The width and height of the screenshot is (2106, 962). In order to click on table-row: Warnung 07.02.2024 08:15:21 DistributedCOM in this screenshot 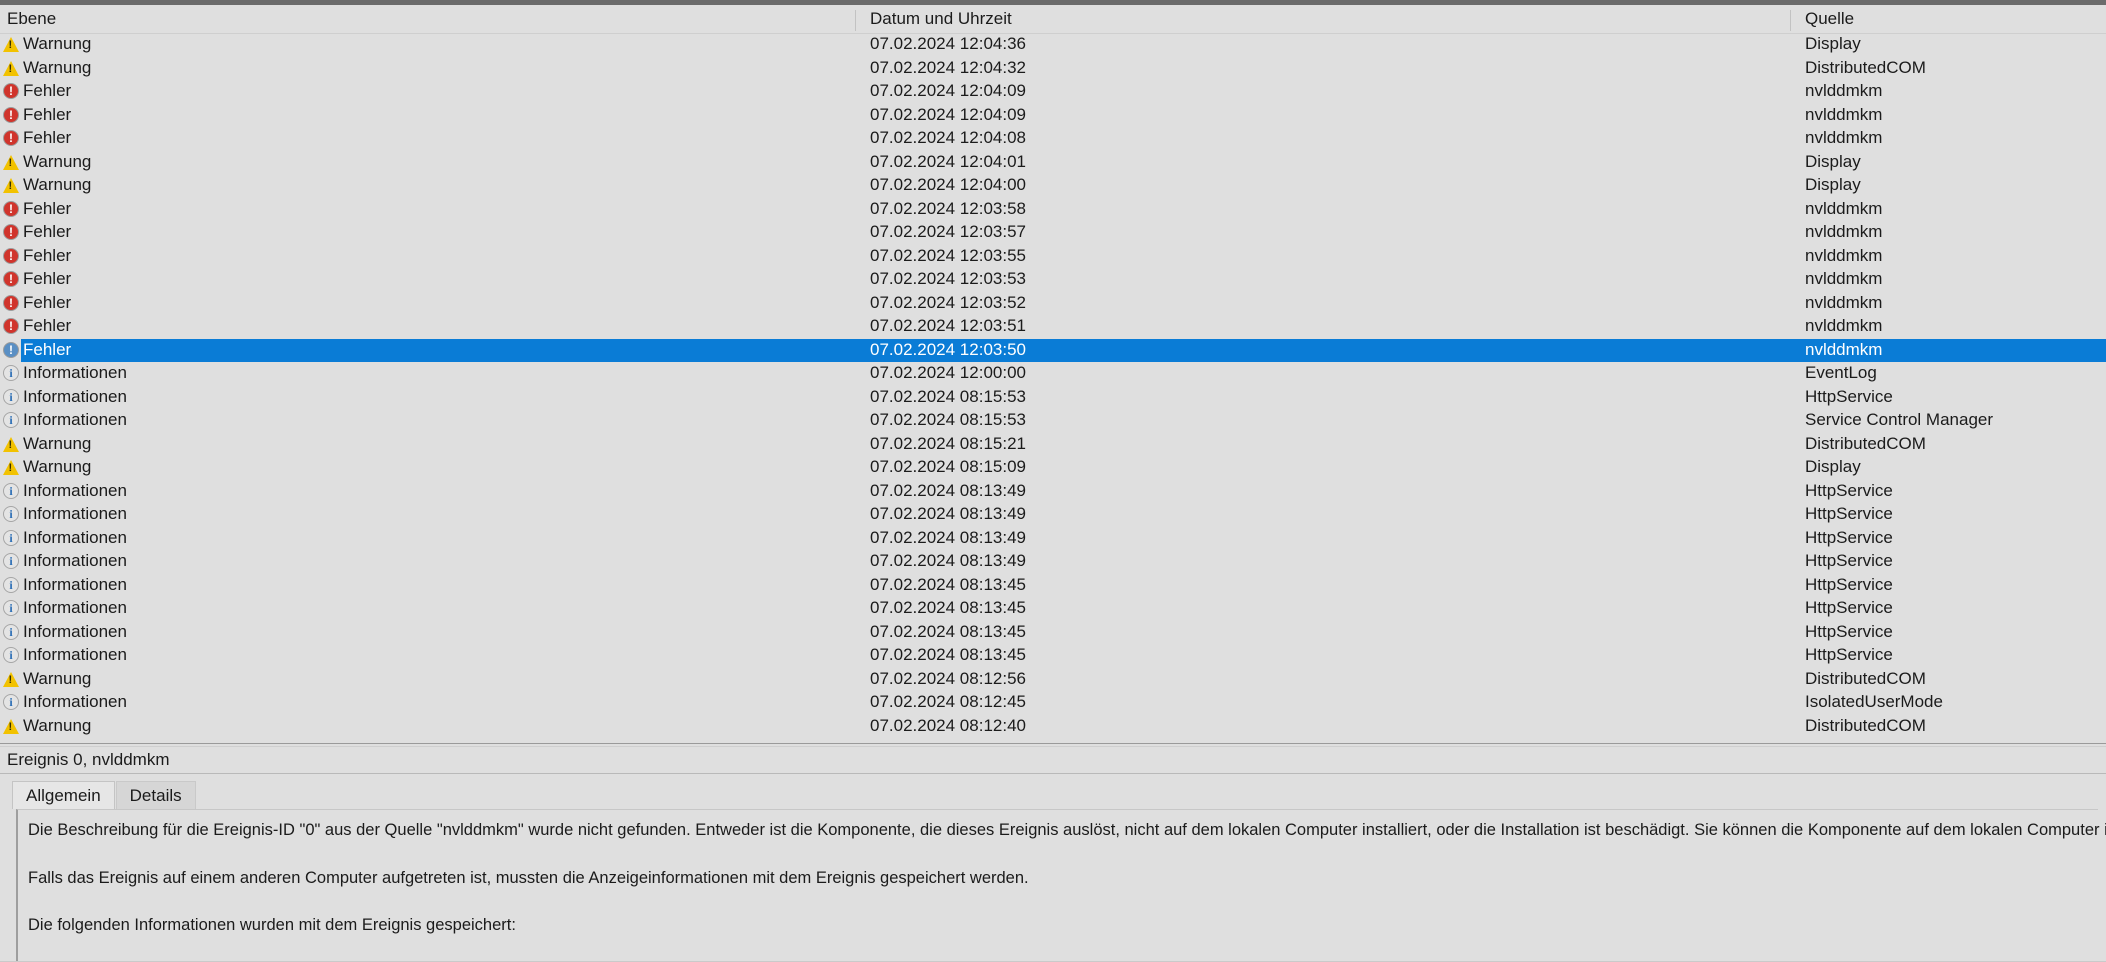, I will do `click(1053, 445)`.